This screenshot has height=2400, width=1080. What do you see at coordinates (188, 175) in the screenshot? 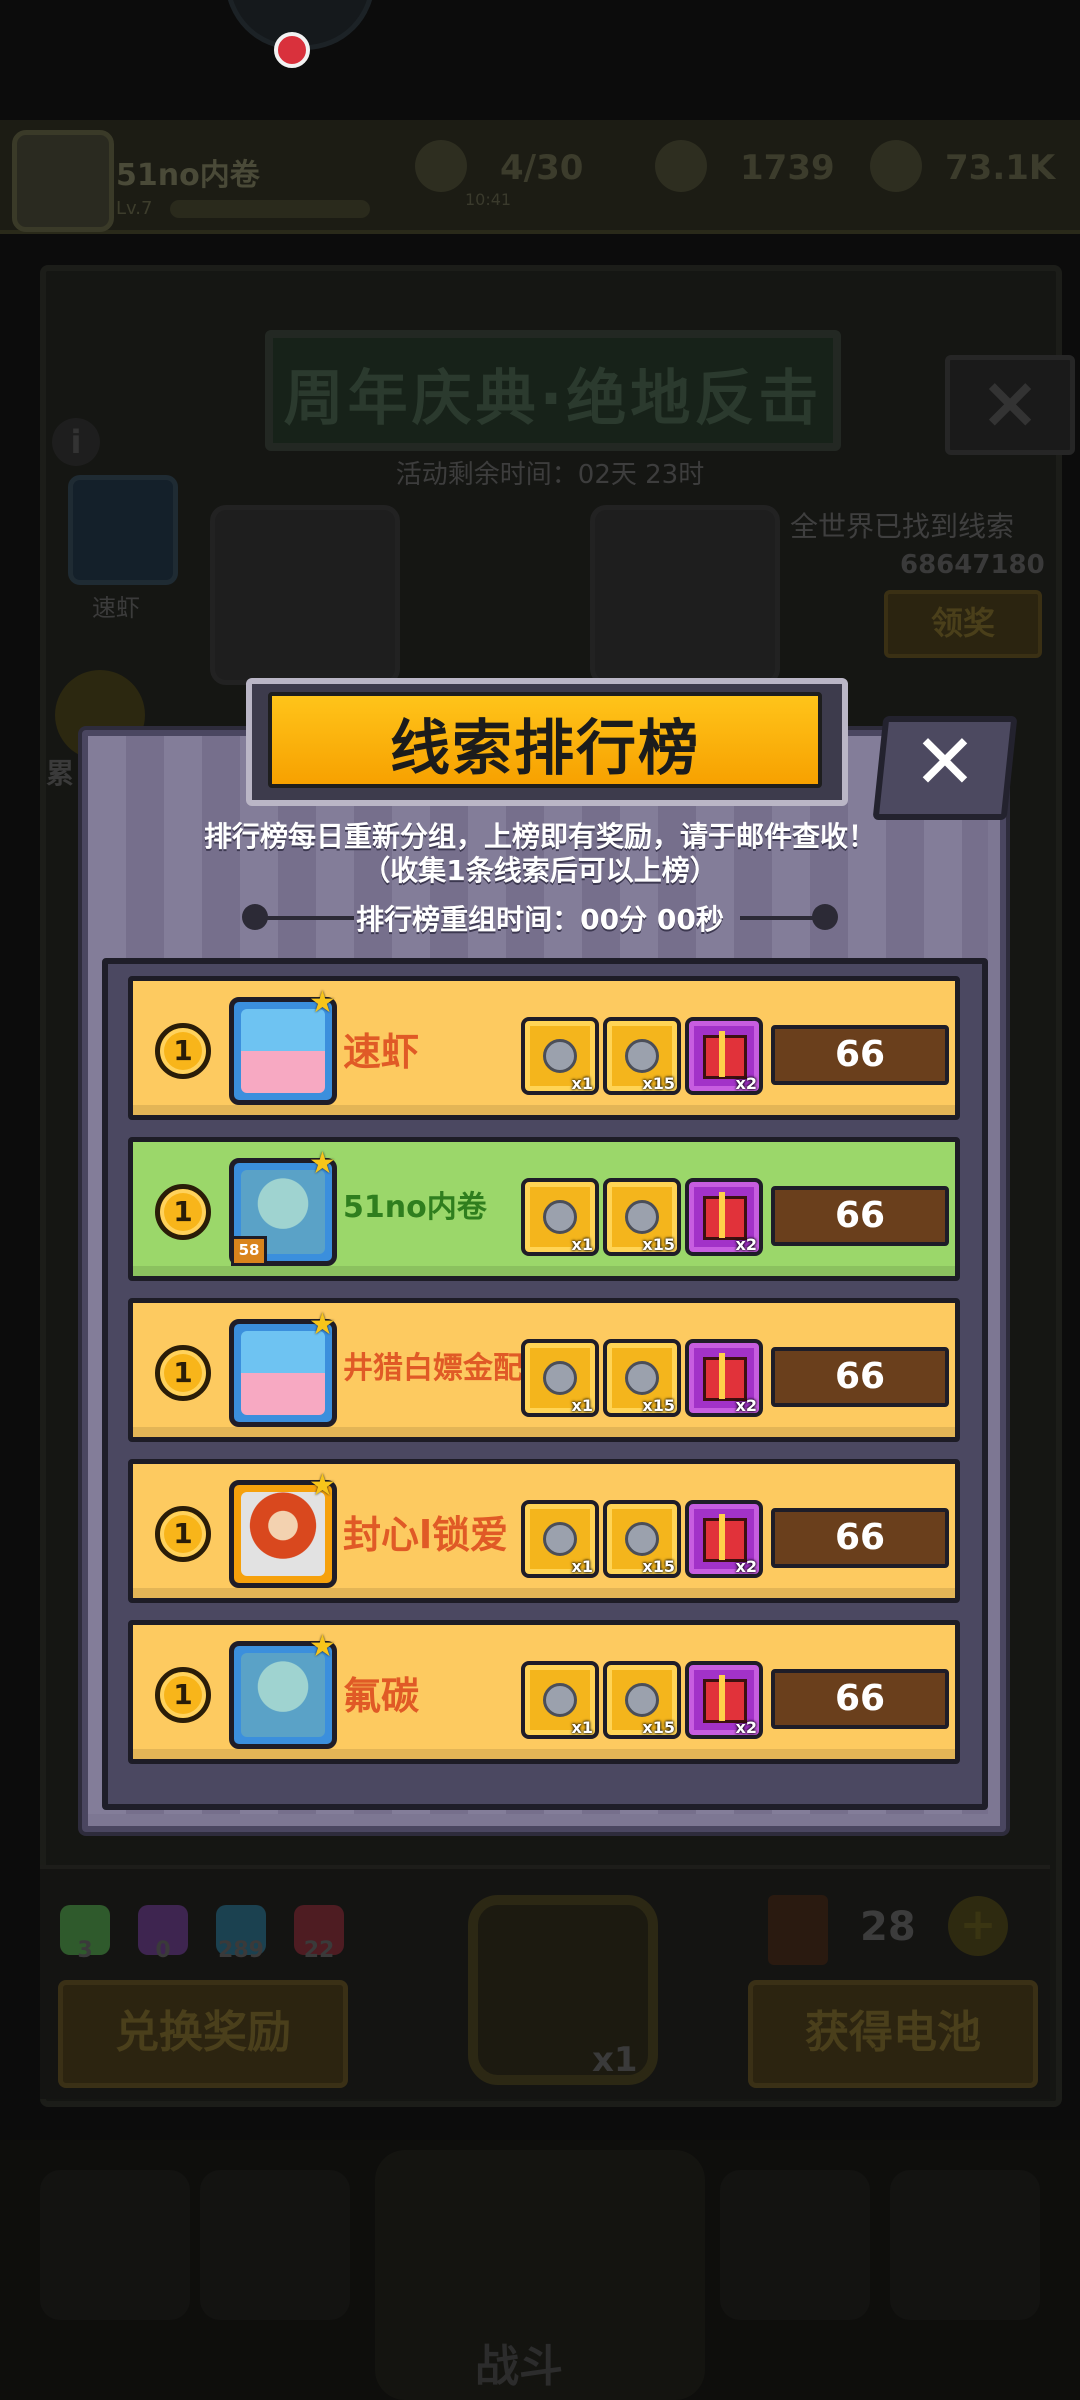
I see `player-name: 51no内卷` at bounding box center [188, 175].